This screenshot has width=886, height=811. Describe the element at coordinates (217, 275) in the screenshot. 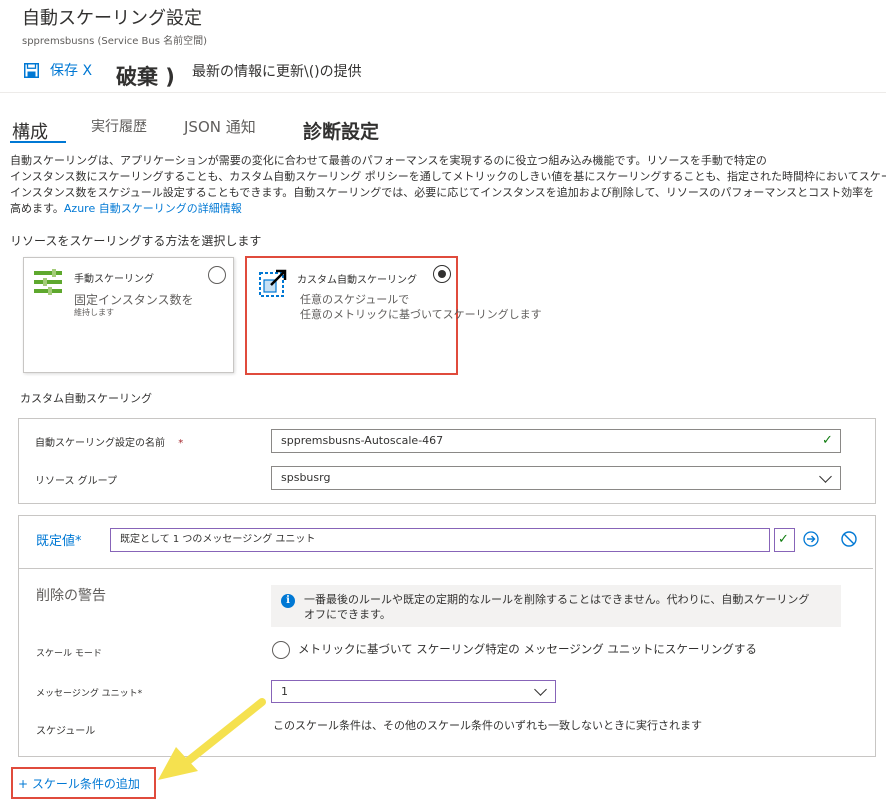

I see `manual-scale-radio` at that location.